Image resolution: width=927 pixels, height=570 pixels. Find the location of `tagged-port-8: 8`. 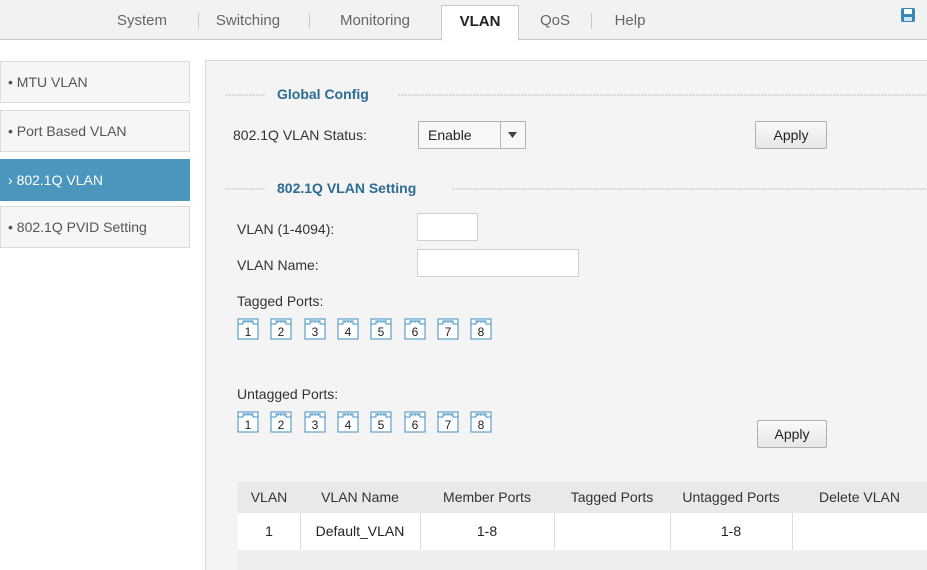

tagged-port-8: 8 is located at coordinates (481, 329).